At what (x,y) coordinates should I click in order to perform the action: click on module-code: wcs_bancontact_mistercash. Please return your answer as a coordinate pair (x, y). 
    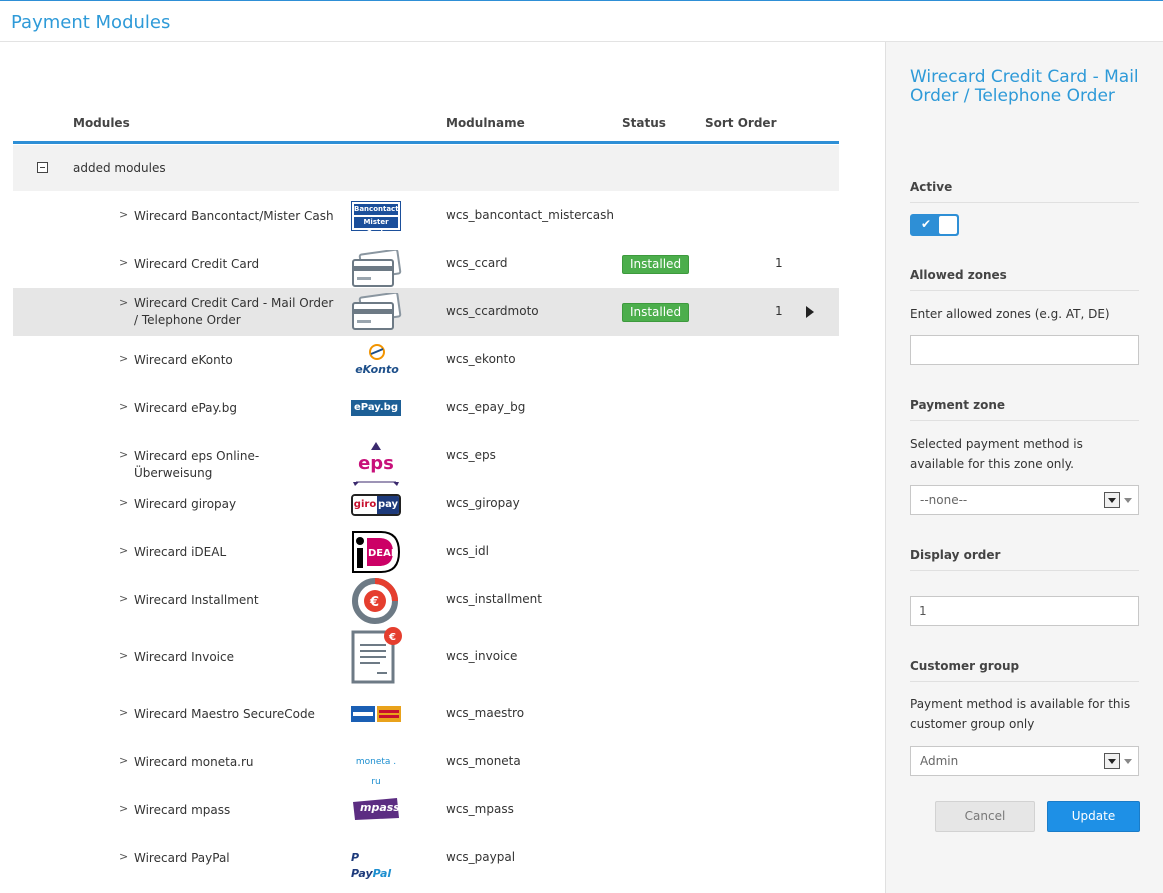
    Looking at the image, I should click on (530, 215).